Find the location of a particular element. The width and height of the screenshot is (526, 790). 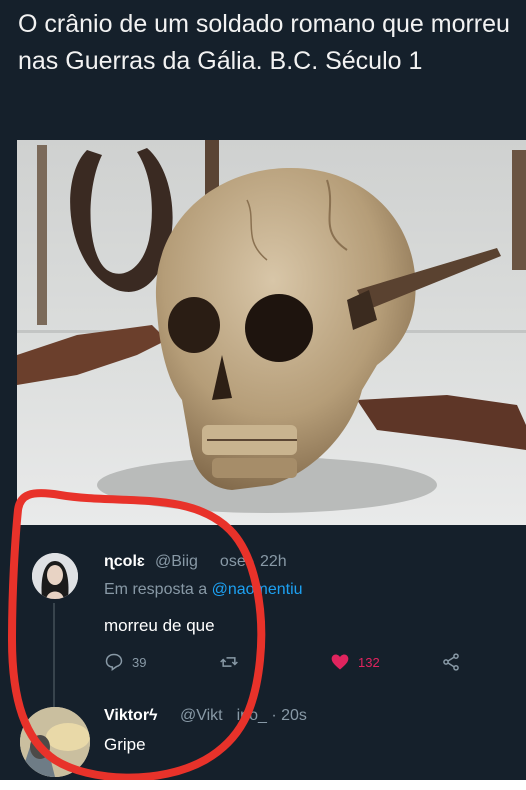

tweet2-handle: @Vikt ino_ · 20s is located at coordinates (243, 716).